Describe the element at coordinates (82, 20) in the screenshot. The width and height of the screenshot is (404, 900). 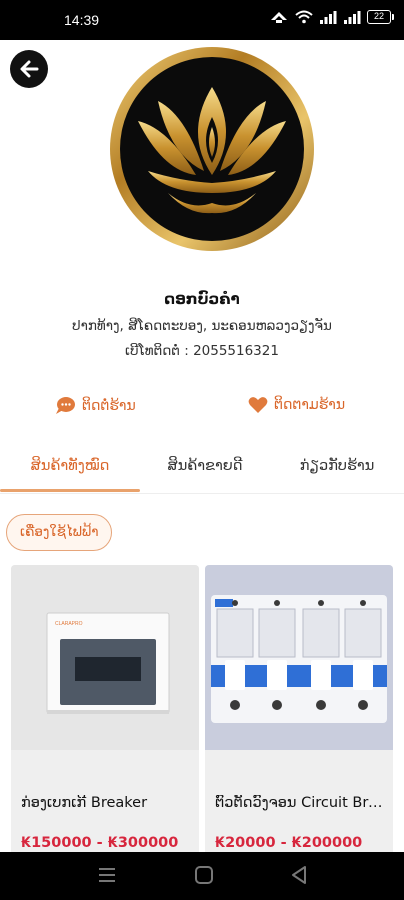
I see `status-time: 14:39` at that location.